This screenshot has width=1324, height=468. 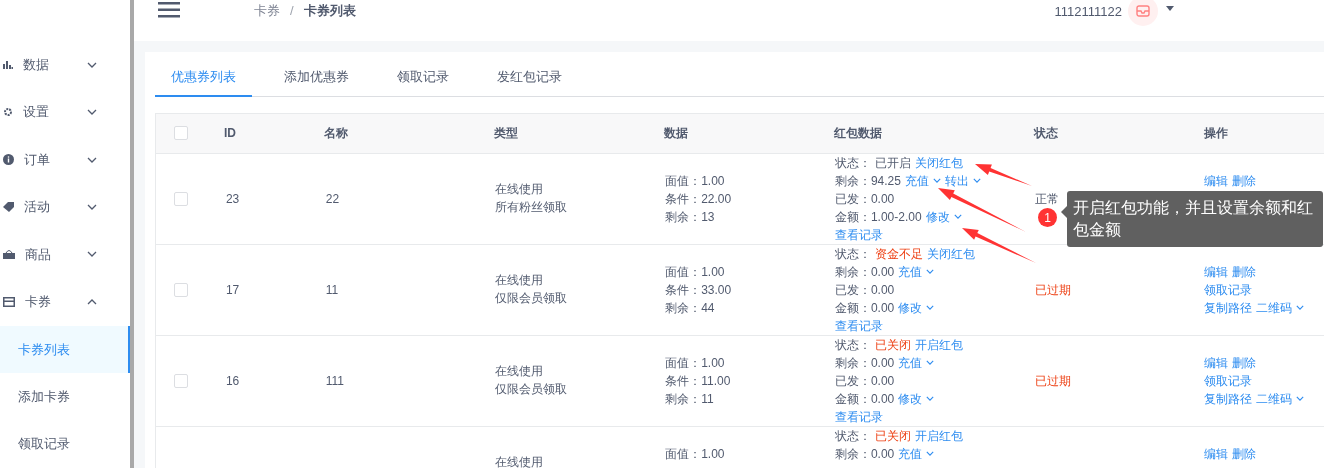 What do you see at coordinates (169, 10) in the screenshot?
I see `menu-icon` at bounding box center [169, 10].